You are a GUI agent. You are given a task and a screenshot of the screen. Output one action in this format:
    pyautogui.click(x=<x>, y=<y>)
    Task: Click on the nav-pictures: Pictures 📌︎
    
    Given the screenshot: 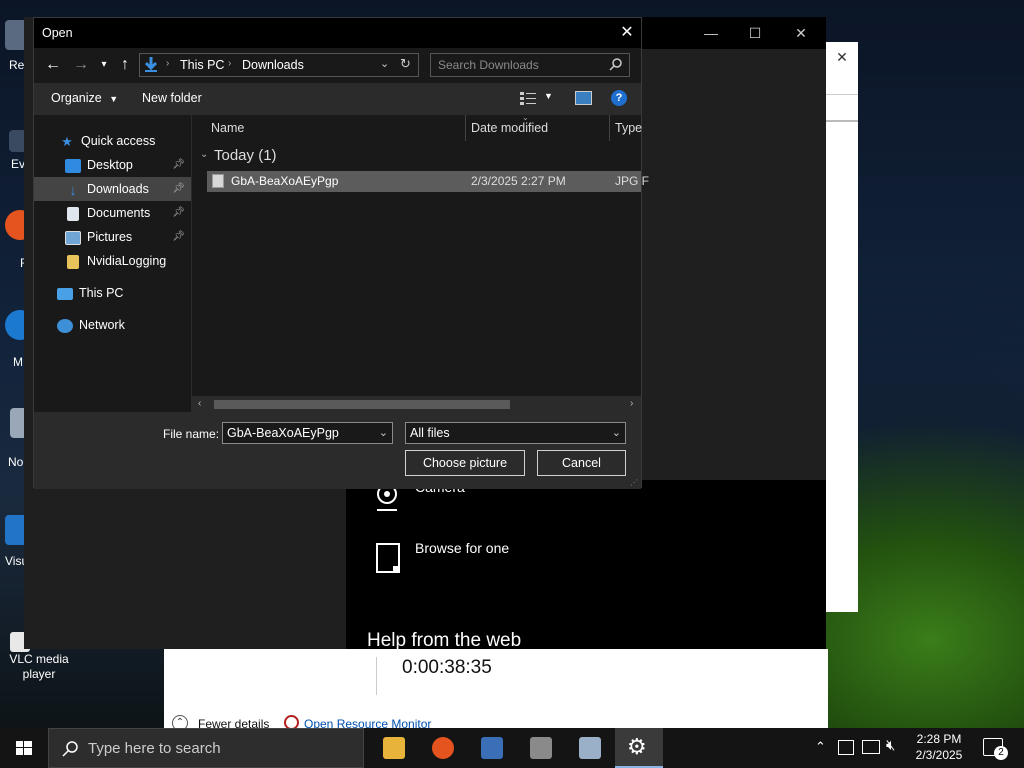 What is the action you would take?
    pyautogui.click(x=127, y=237)
    